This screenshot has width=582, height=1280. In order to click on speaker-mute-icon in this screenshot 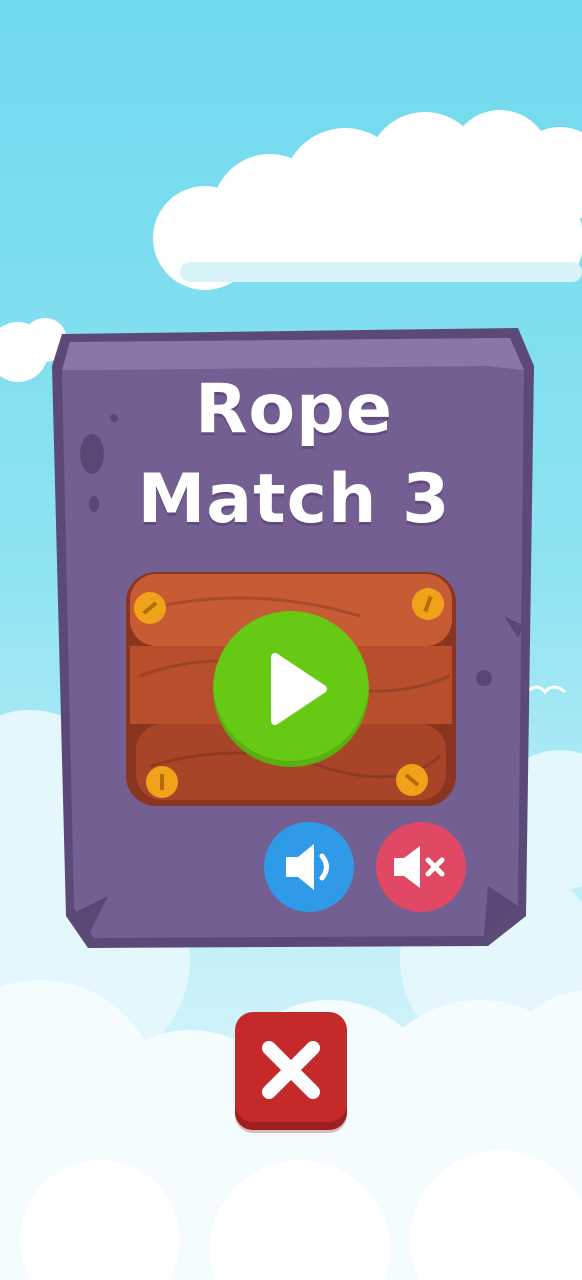, I will do `click(419, 867)`.